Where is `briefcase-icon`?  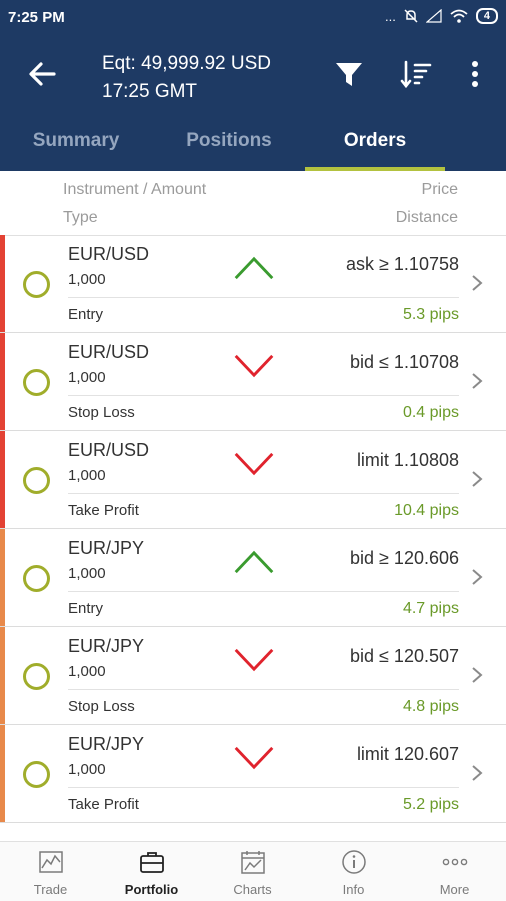 briefcase-icon is located at coordinates (152, 862).